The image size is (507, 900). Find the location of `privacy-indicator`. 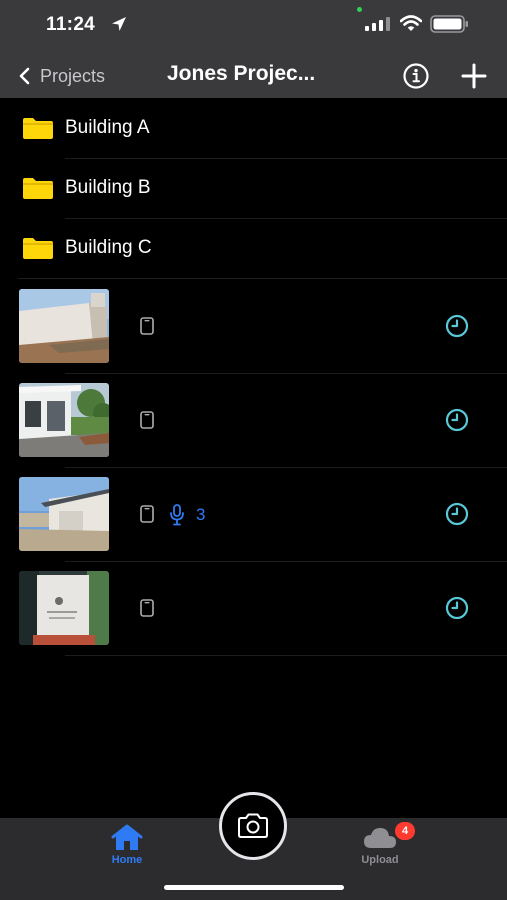

privacy-indicator is located at coordinates (359, 9).